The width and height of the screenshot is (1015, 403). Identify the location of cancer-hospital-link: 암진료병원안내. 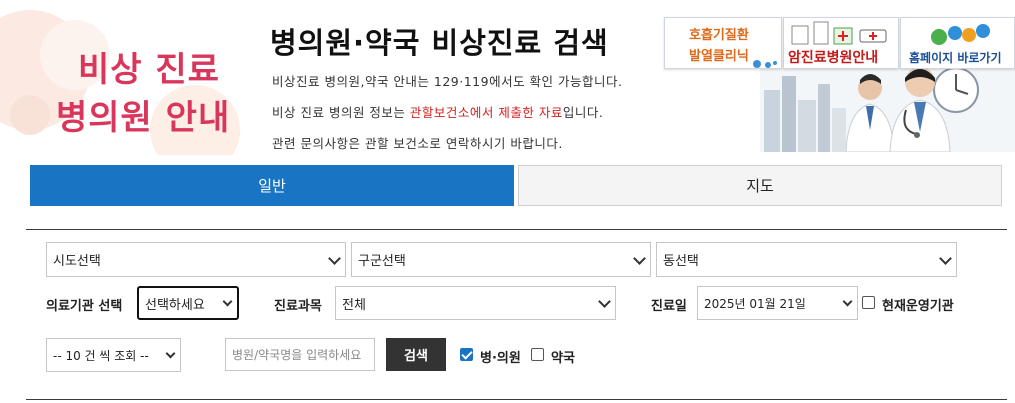
(841, 43).